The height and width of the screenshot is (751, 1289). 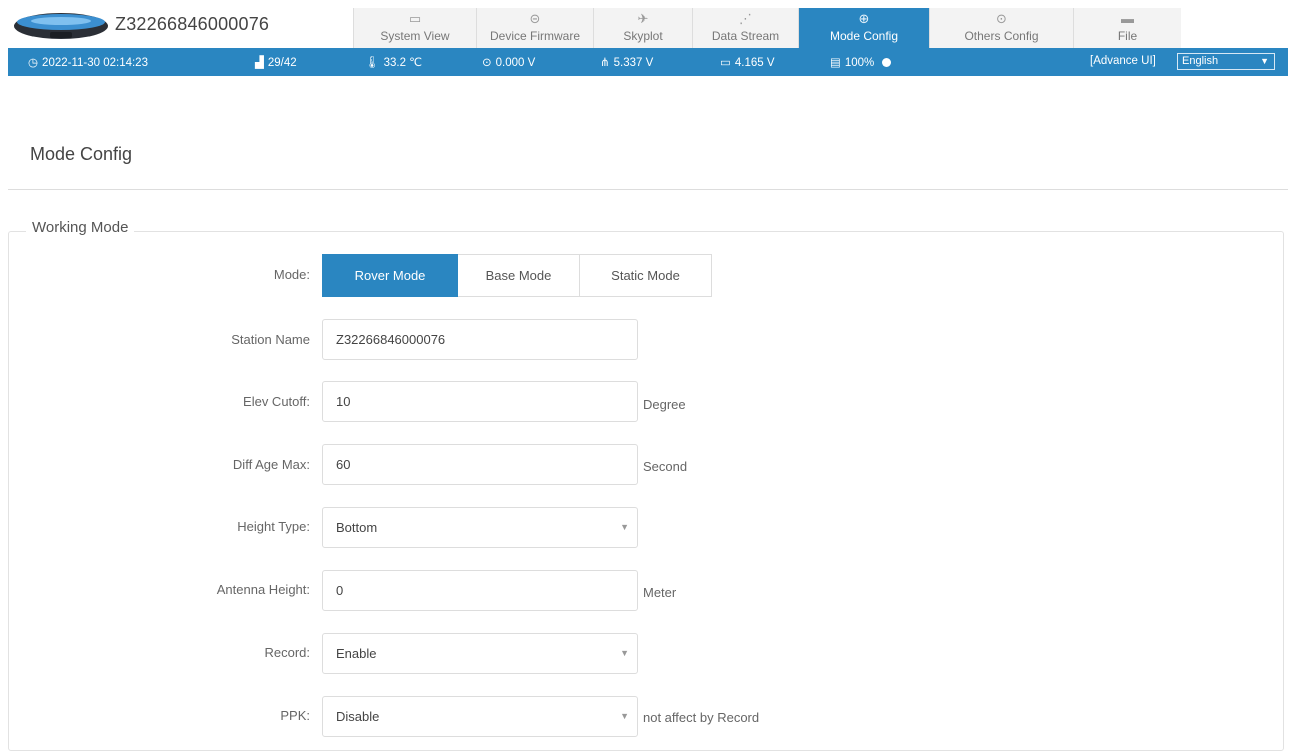 What do you see at coordinates (864, 18) in the screenshot?
I see `mode-icon: ⊕` at bounding box center [864, 18].